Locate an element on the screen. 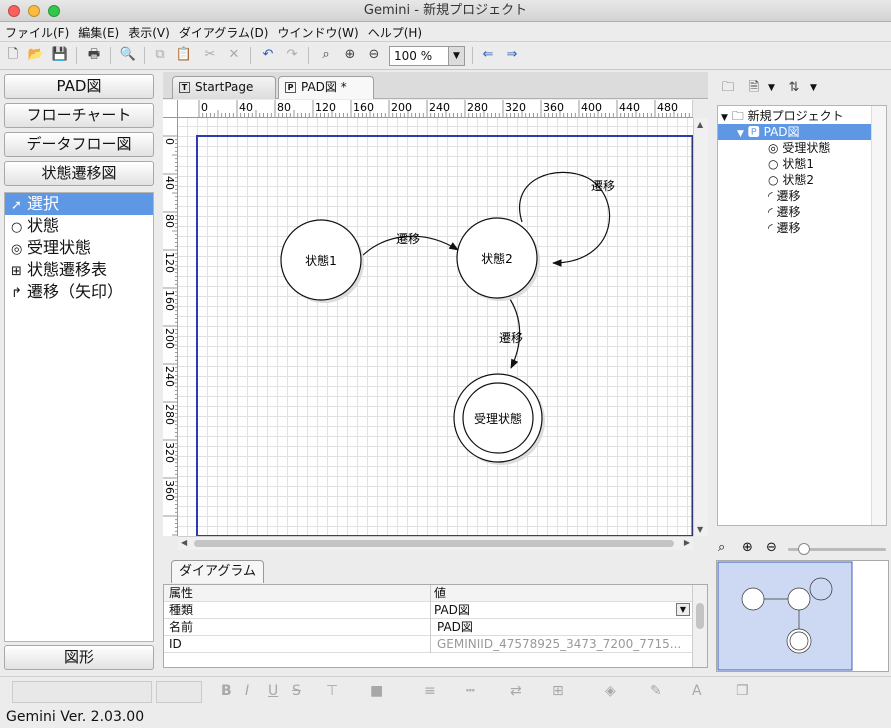  shape-button: 図形 is located at coordinates (79, 657).